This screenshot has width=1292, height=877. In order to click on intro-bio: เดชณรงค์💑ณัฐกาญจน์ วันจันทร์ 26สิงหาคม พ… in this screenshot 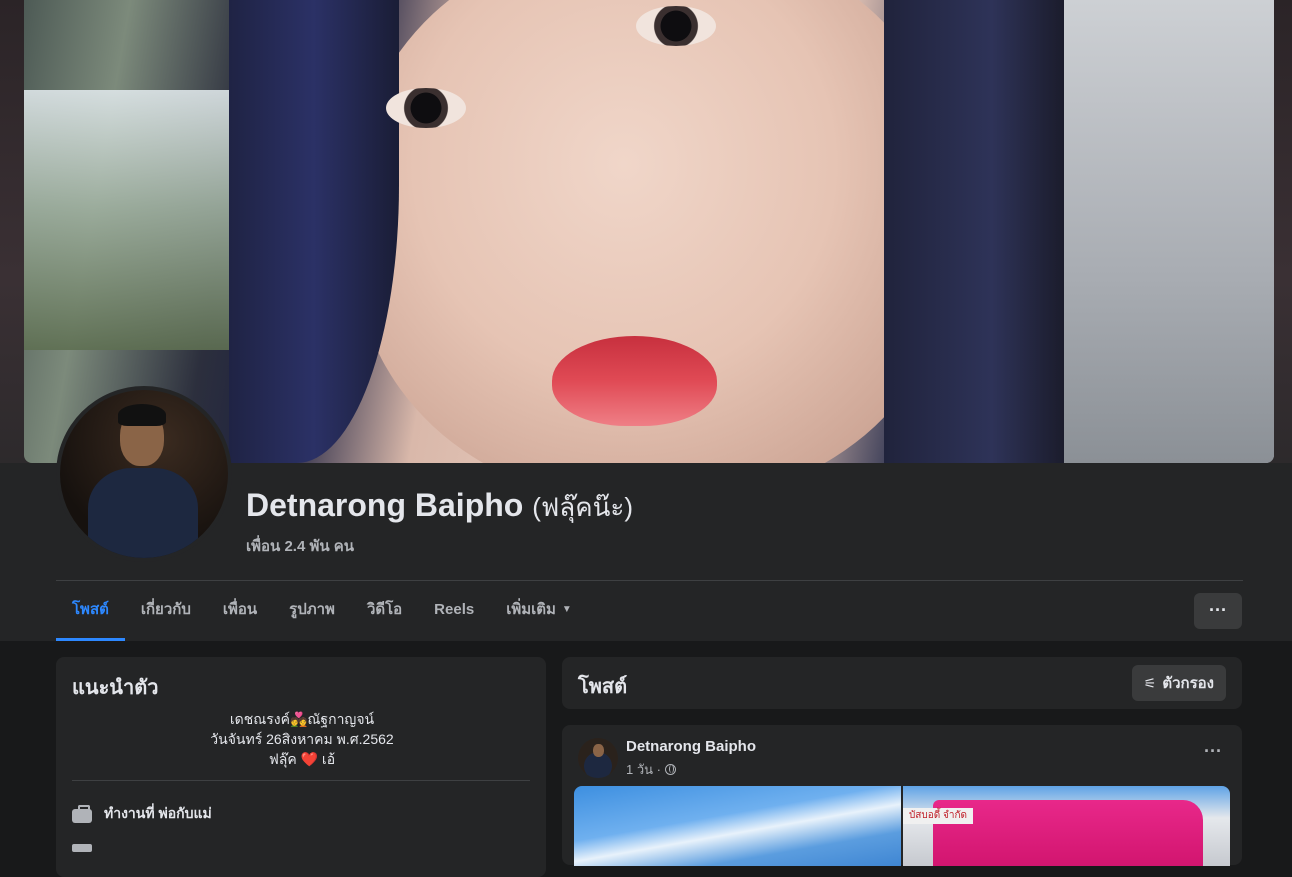, I will do `click(302, 739)`.